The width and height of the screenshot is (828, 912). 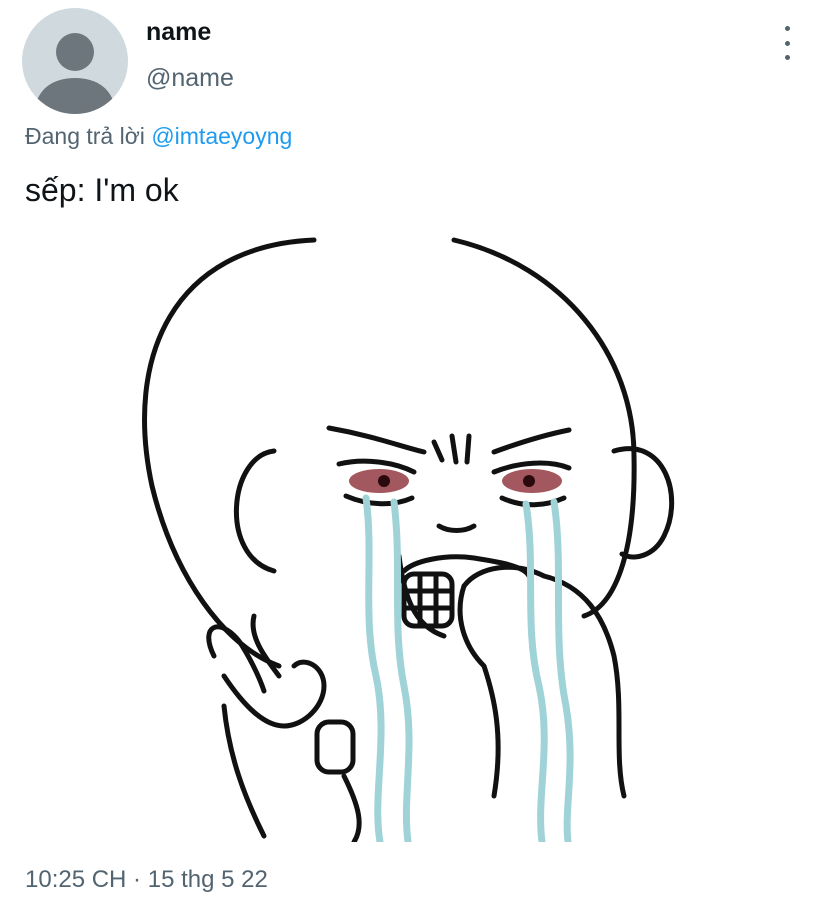 What do you see at coordinates (178, 32) in the screenshot?
I see `display-name: name` at bounding box center [178, 32].